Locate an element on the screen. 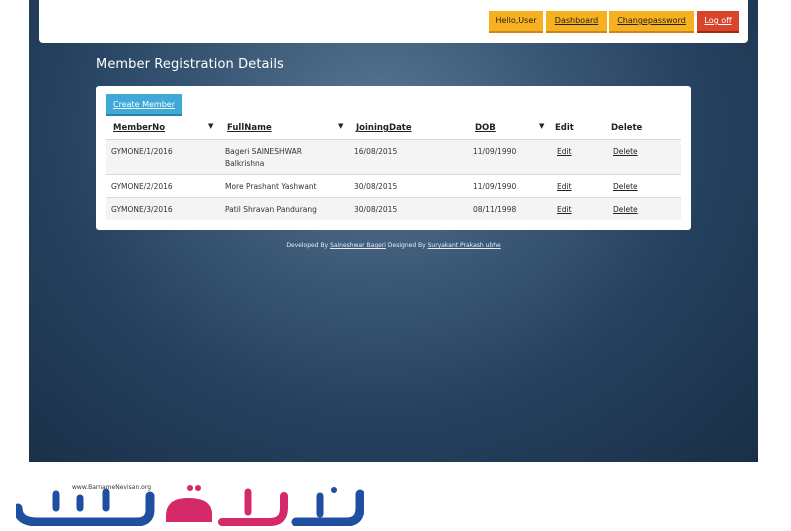 The width and height of the screenshot is (791, 531). member-no-cell: GYMONE/1/2016 is located at coordinates (142, 151).